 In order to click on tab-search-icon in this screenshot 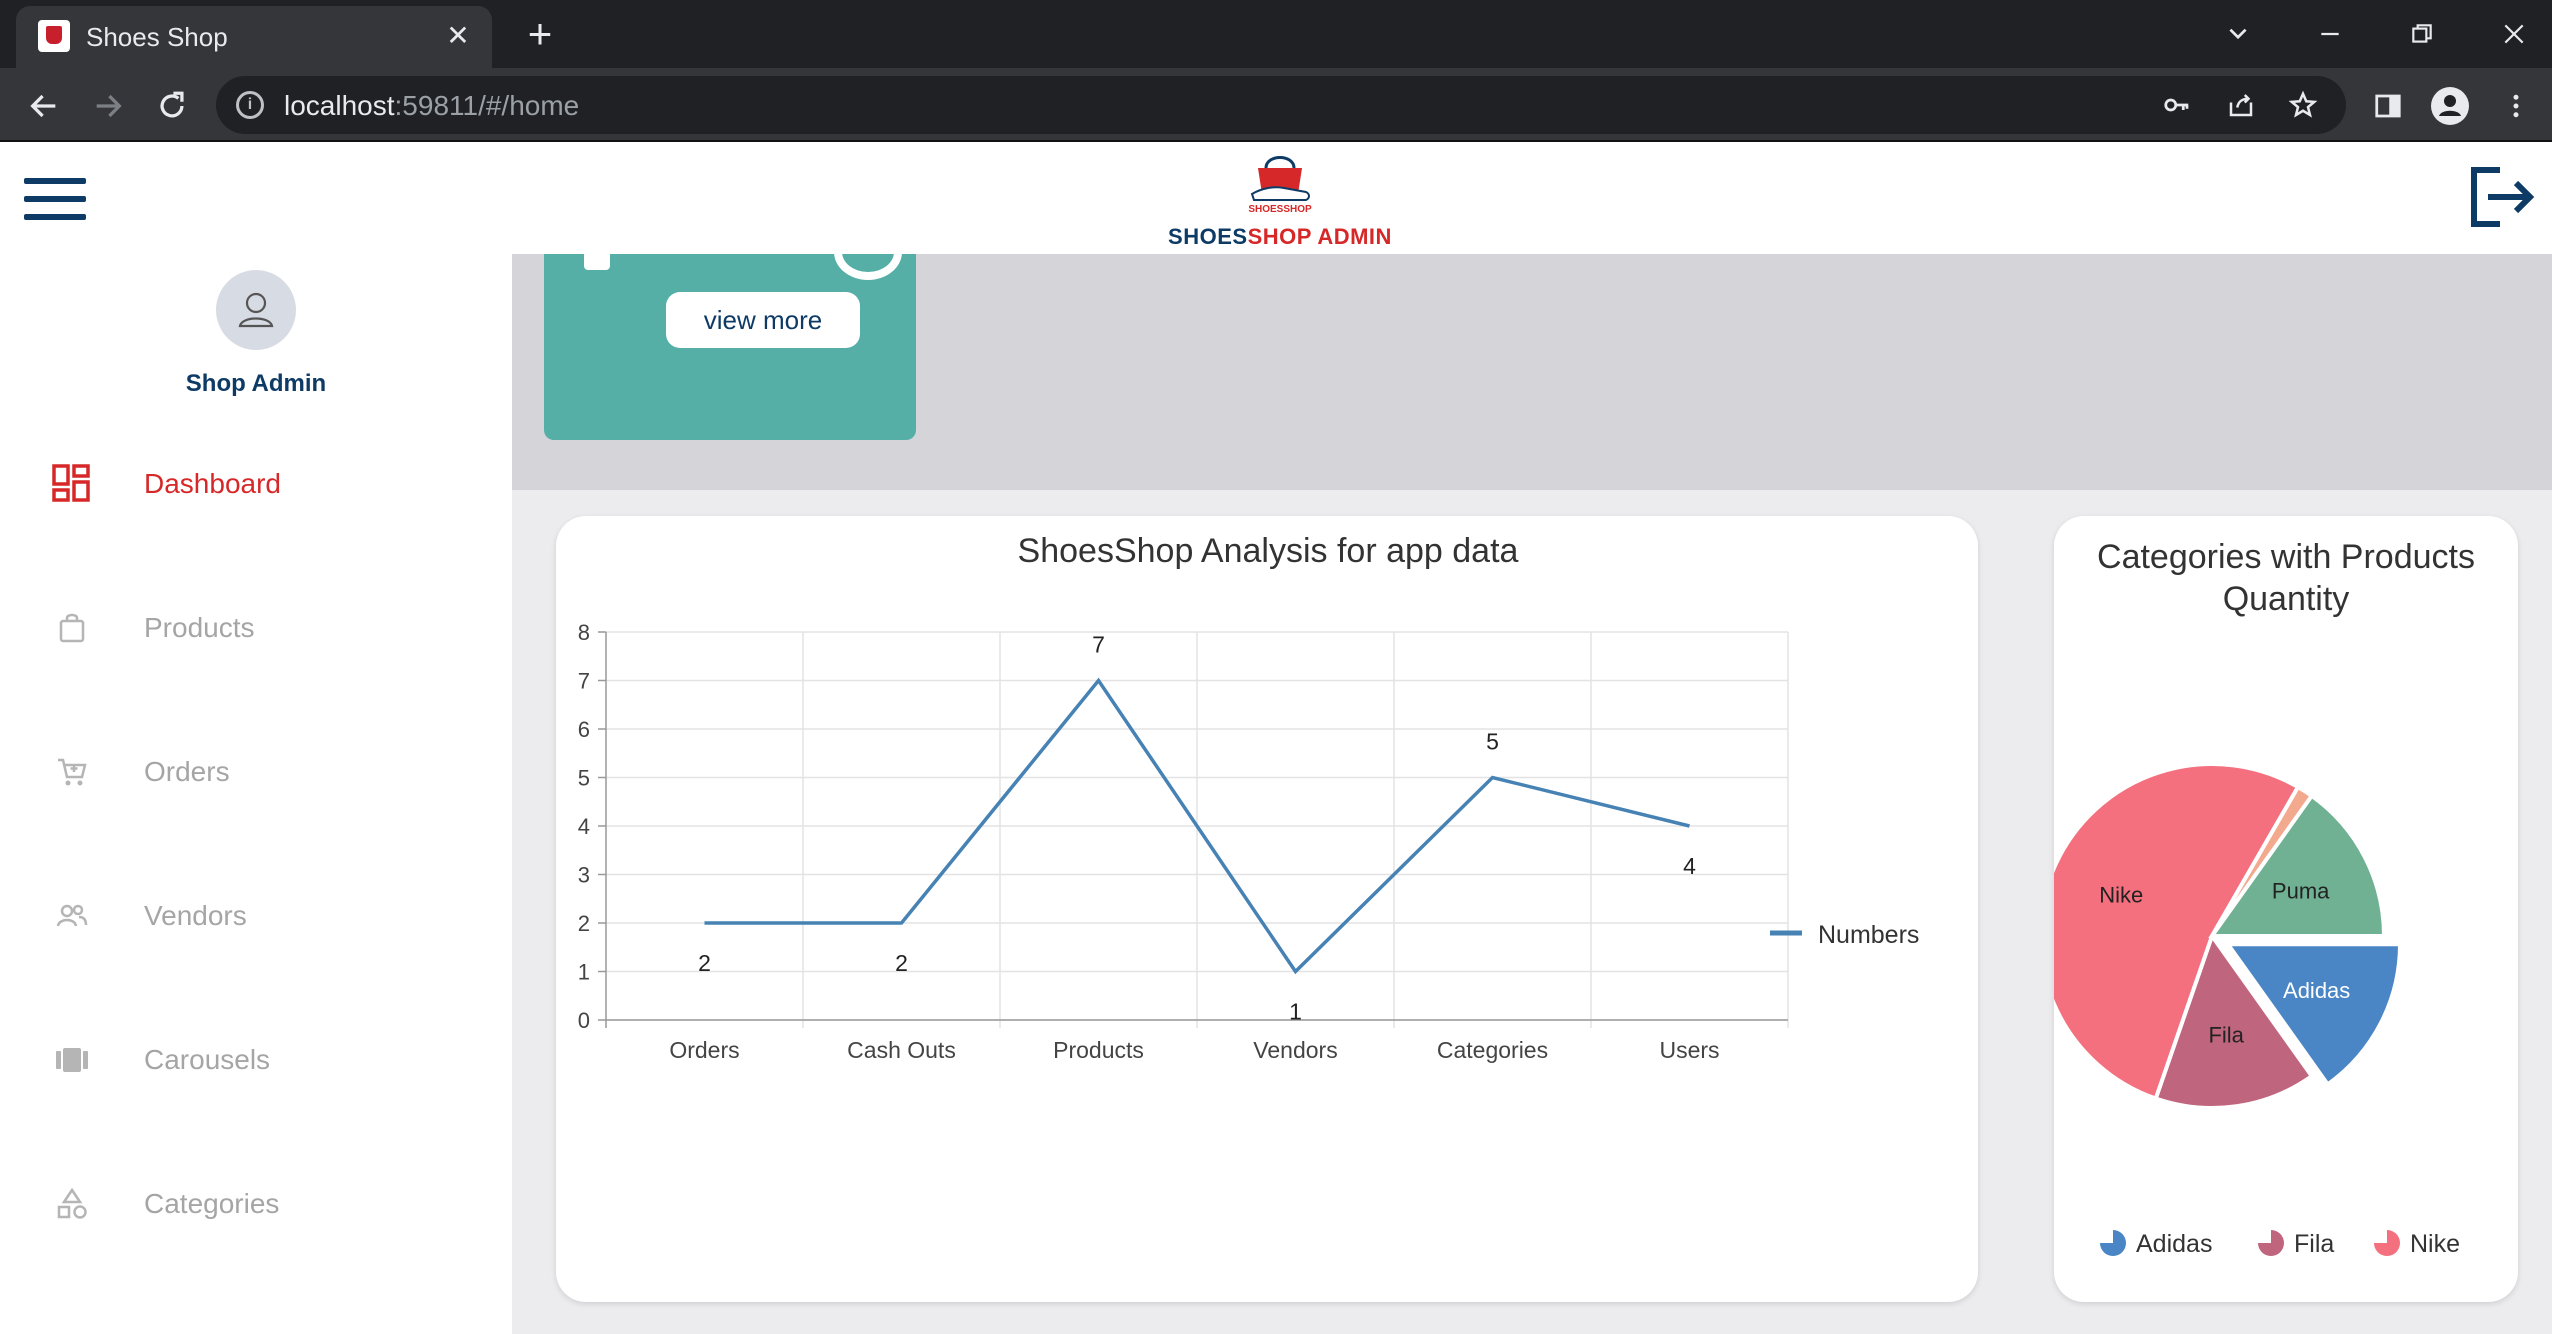, I will do `click(2238, 34)`.